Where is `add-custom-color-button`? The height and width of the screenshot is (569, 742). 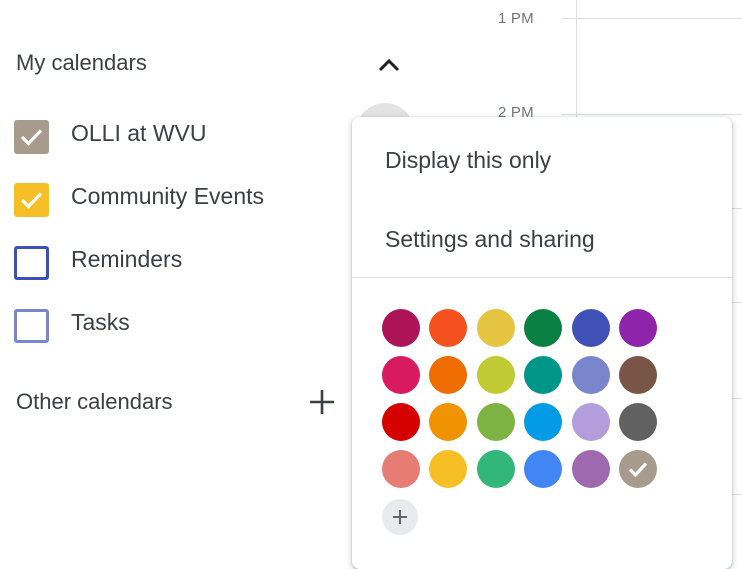
add-custom-color-button is located at coordinates (400, 517).